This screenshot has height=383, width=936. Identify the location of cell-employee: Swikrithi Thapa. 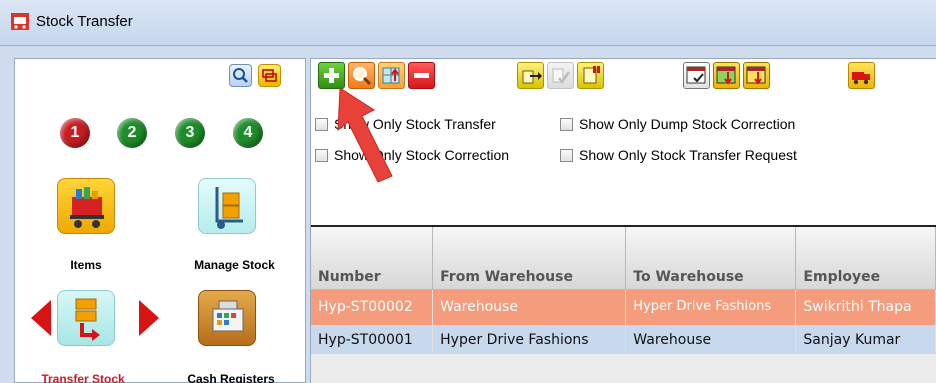
(865, 307).